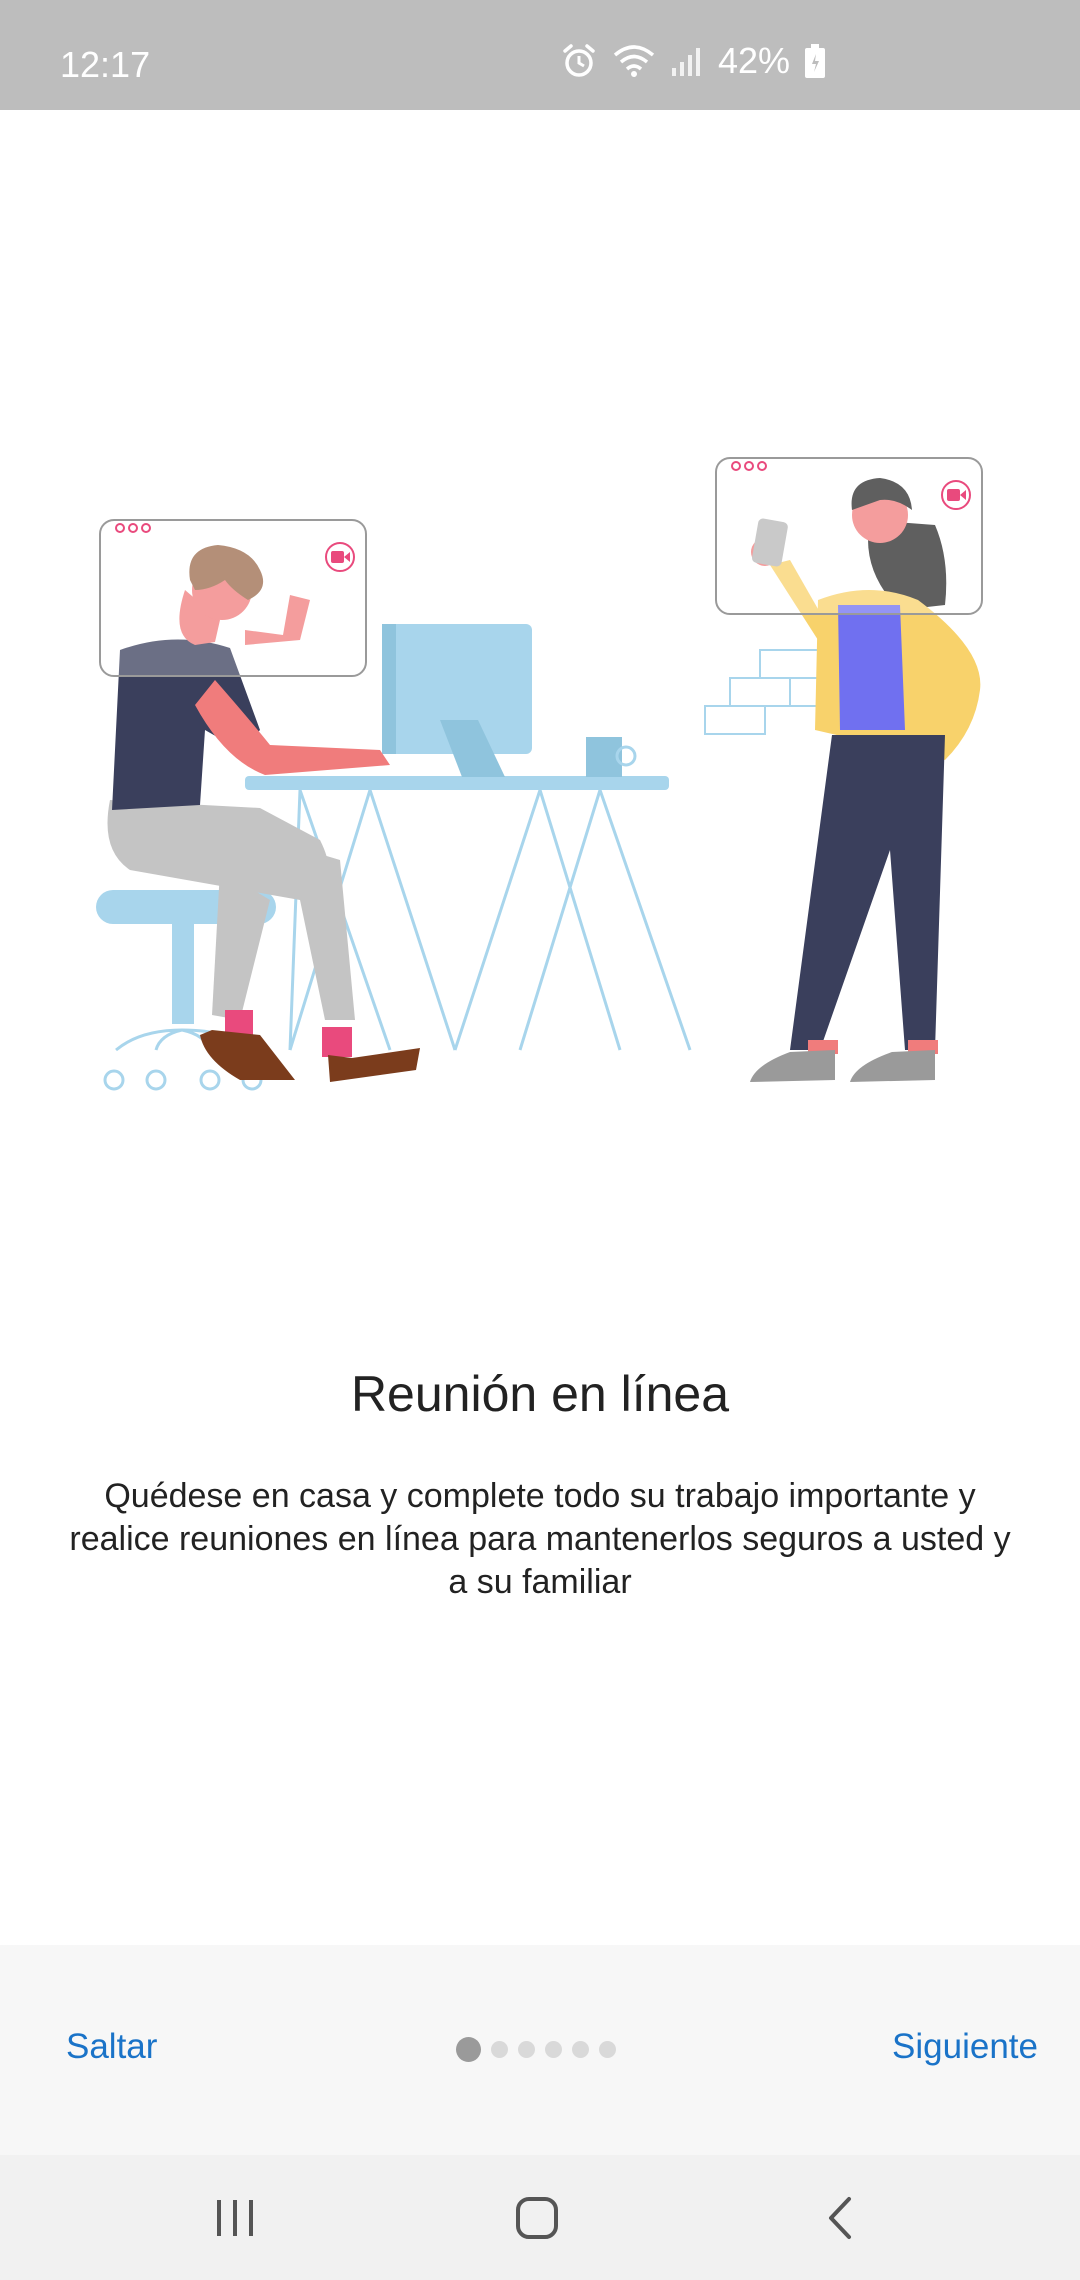 The image size is (1080, 2280). I want to click on status-time: 12:17, so click(105, 64).